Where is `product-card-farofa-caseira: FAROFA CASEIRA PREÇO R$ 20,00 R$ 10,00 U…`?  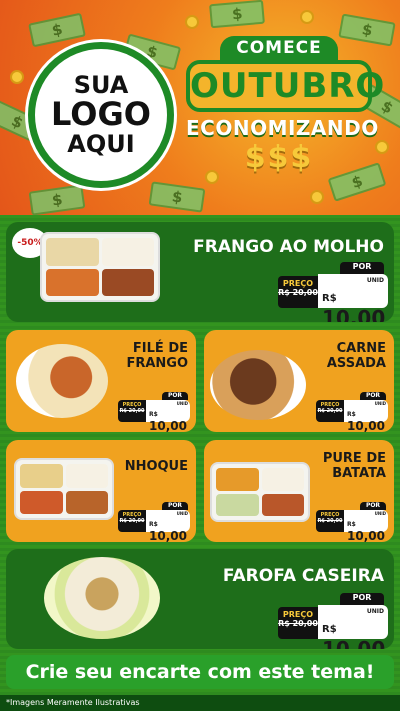
product-card-farofa-caseira: FAROFA CASEIRA PREÇO R$ 20,00 R$ 10,00 U… is located at coordinates (200, 599).